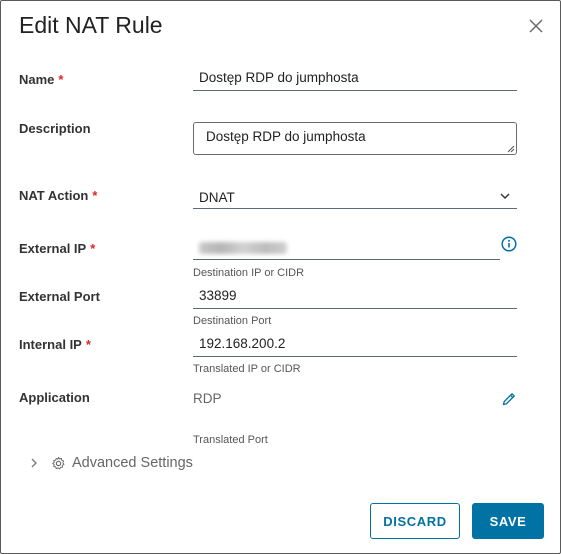  What do you see at coordinates (355, 197) in the screenshot?
I see `nat-action-select: DNAT` at bounding box center [355, 197].